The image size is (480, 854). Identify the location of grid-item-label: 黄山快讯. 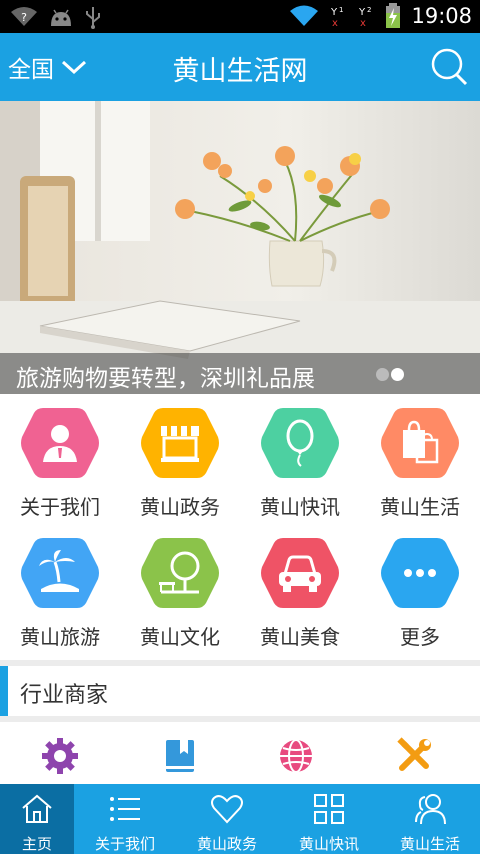
(300, 507).